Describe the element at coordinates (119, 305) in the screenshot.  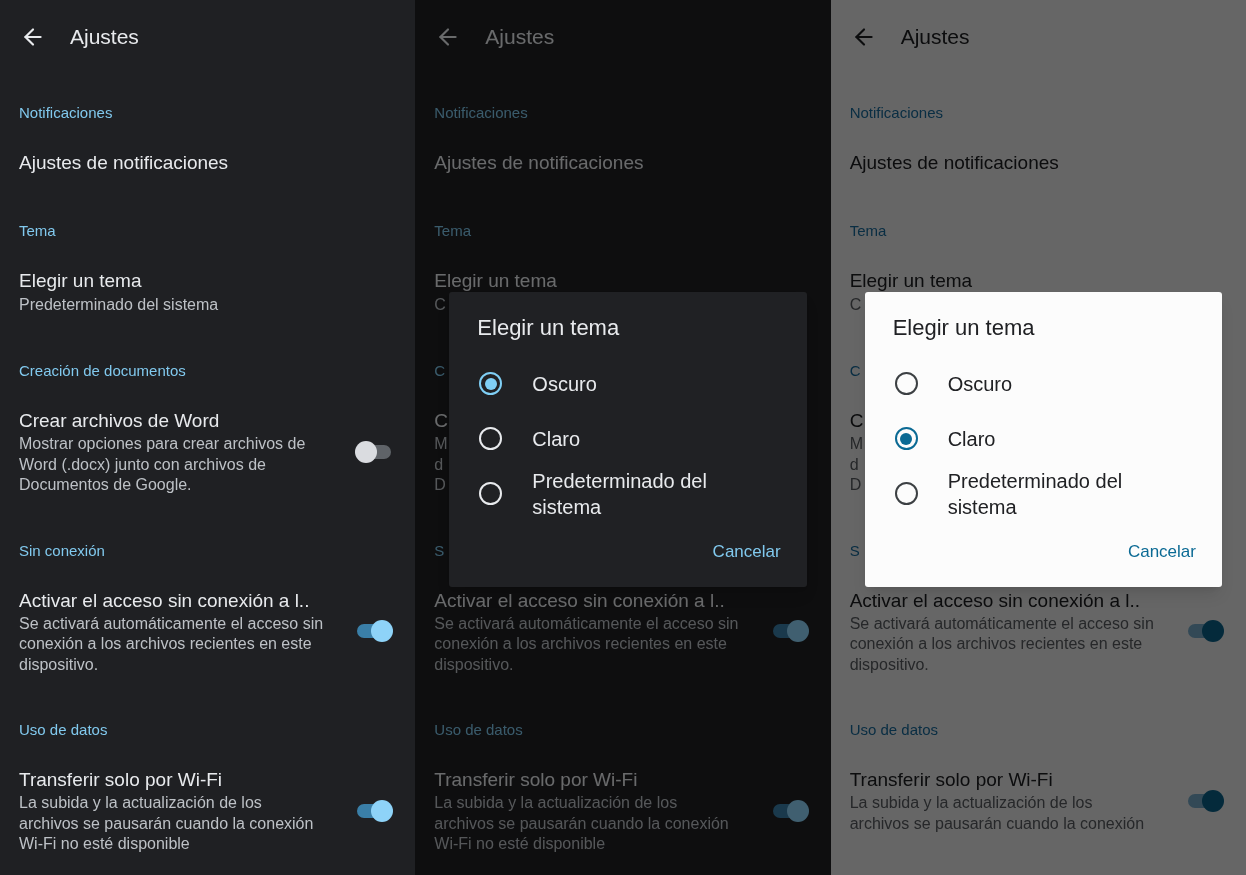
I see `setting-value: Predeterminado del sistema` at that location.